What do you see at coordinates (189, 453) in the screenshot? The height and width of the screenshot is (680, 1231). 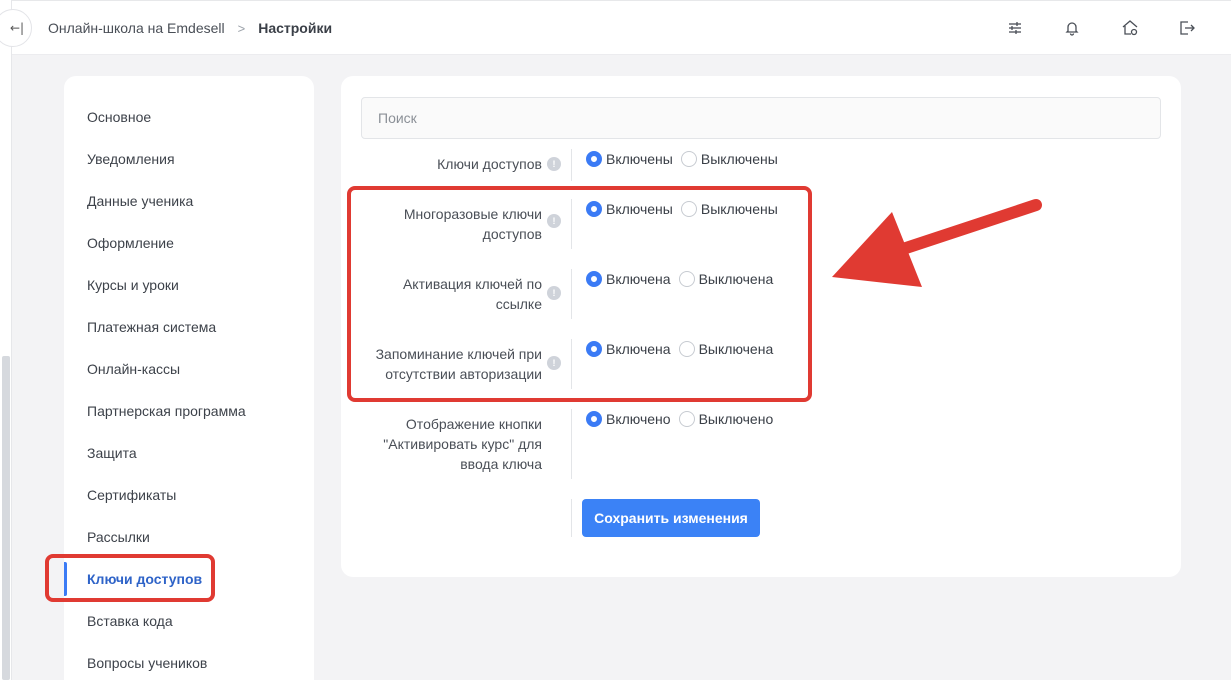 I see `menu-item-protection: Защита` at bounding box center [189, 453].